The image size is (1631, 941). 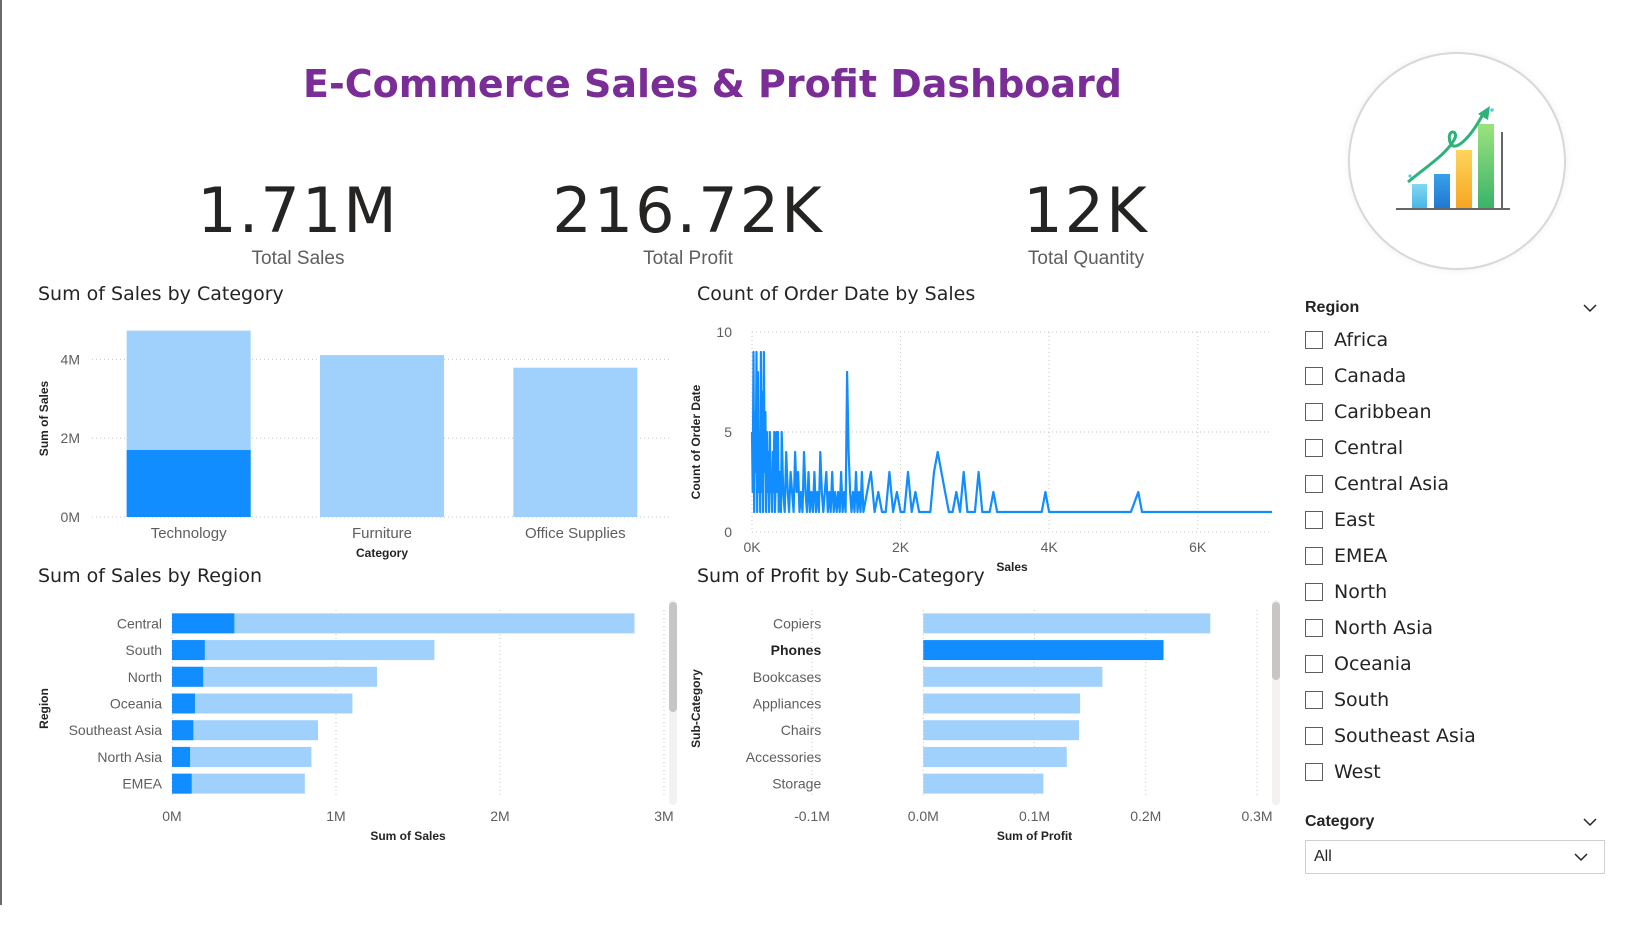 I want to click on bottom-band, so click(x=815, y=923).